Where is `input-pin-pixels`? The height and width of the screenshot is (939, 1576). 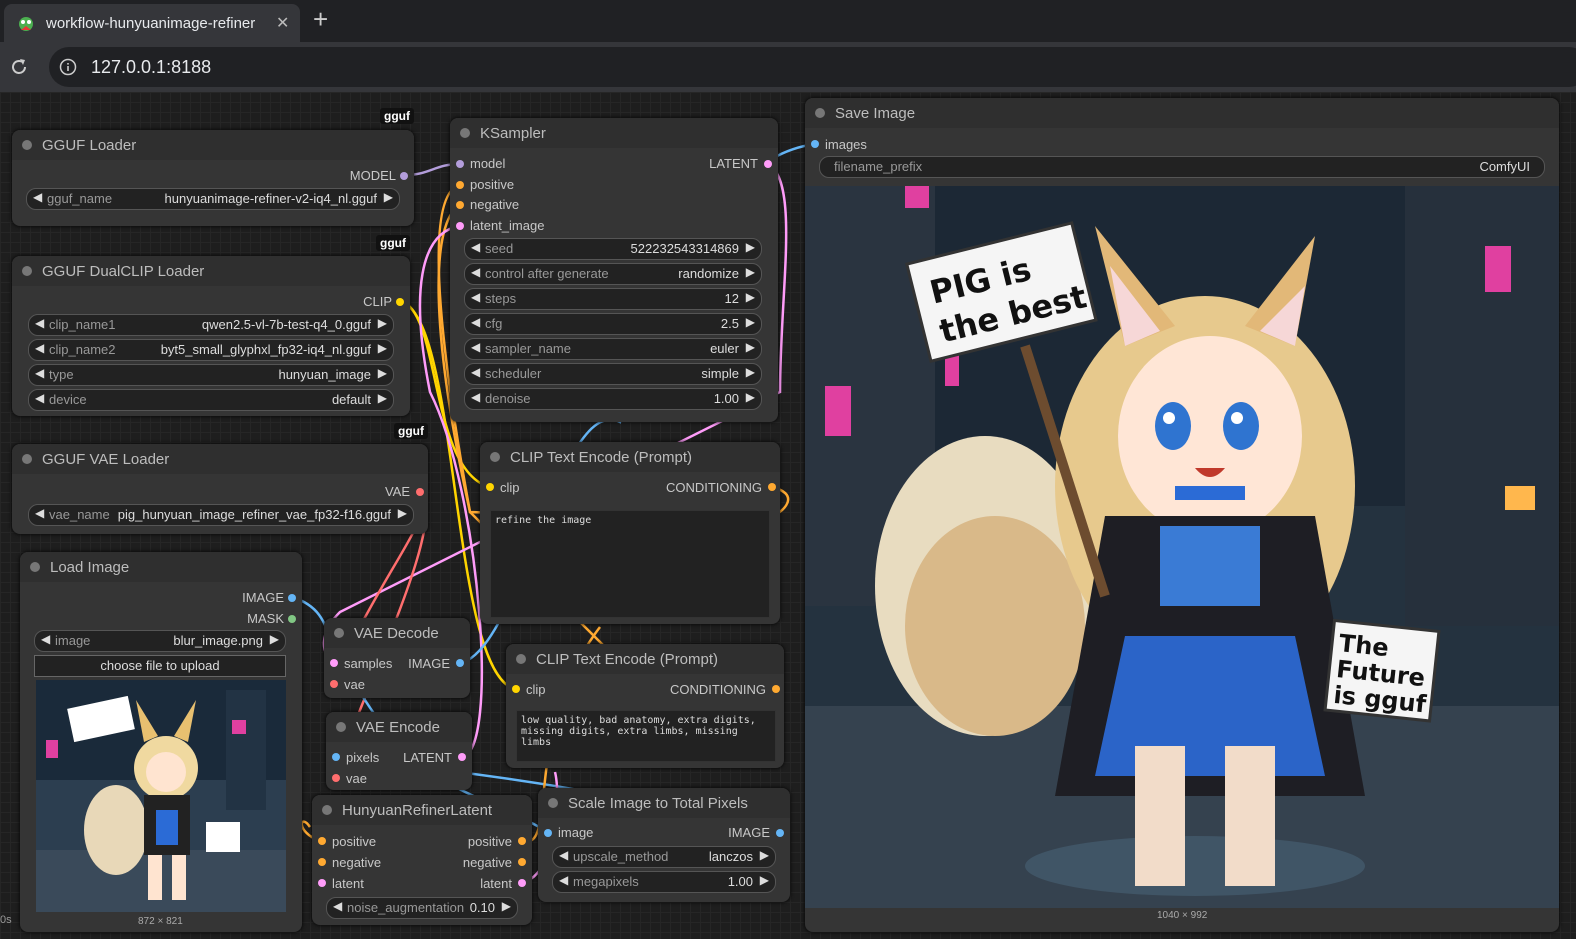
input-pin-pixels is located at coordinates (336, 757).